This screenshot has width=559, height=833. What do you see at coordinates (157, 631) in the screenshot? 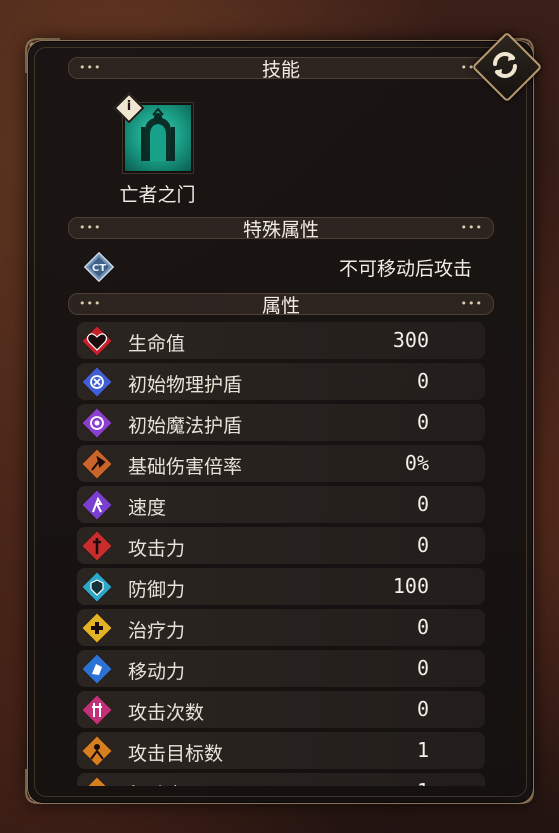
I see `stat-label: 治疗力` at bounding box center [157, 631].